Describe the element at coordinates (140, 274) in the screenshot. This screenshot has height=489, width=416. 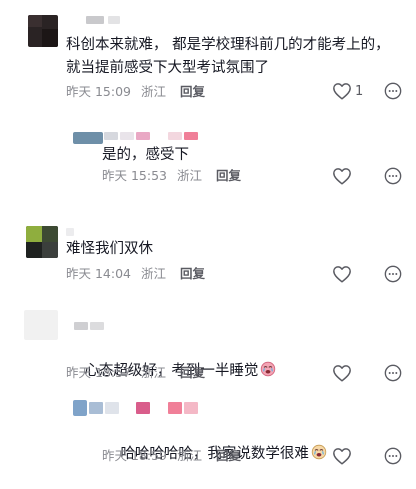
I see `comment-meta: 昨天 14:04 浙江 回复` at that location.